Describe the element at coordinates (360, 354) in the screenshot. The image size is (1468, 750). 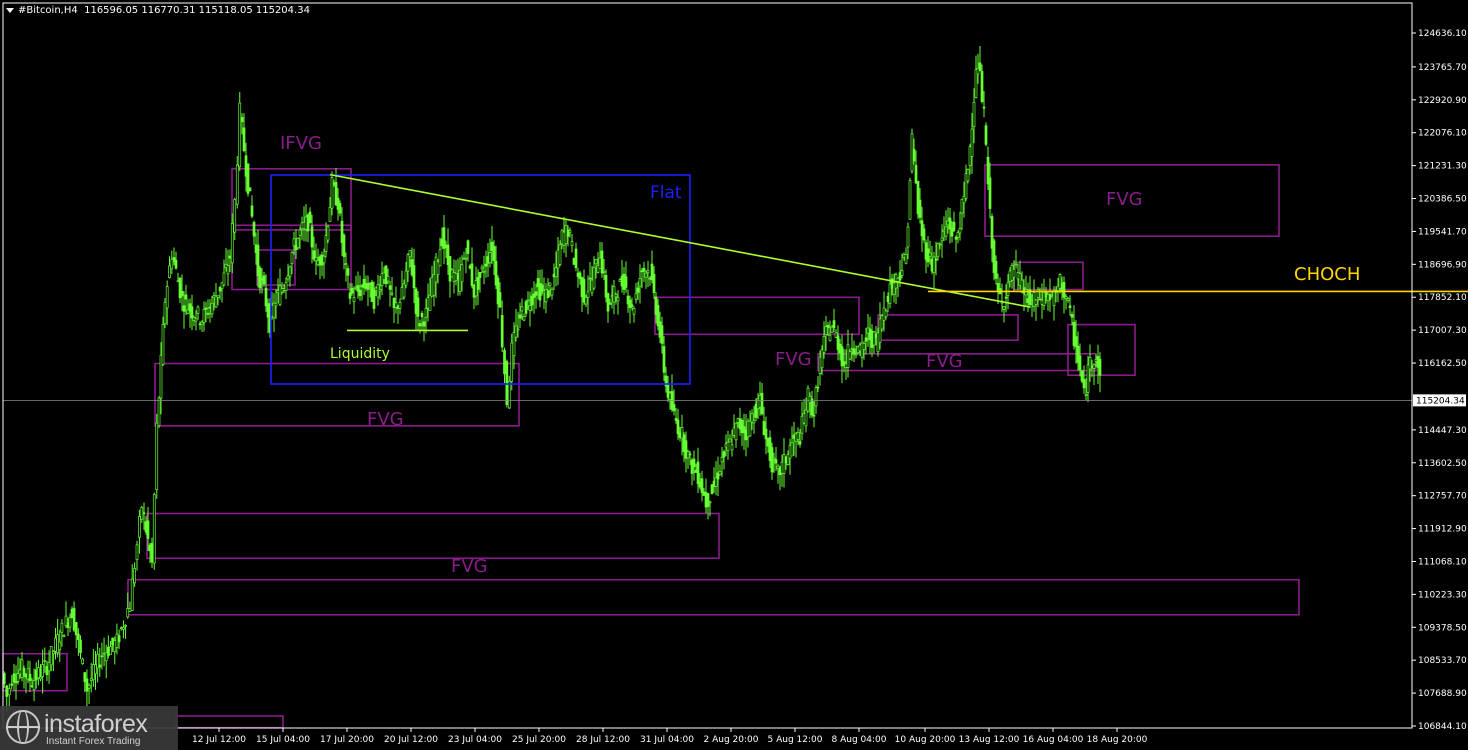
I see `liquidity-label: Liquidity` at that location.